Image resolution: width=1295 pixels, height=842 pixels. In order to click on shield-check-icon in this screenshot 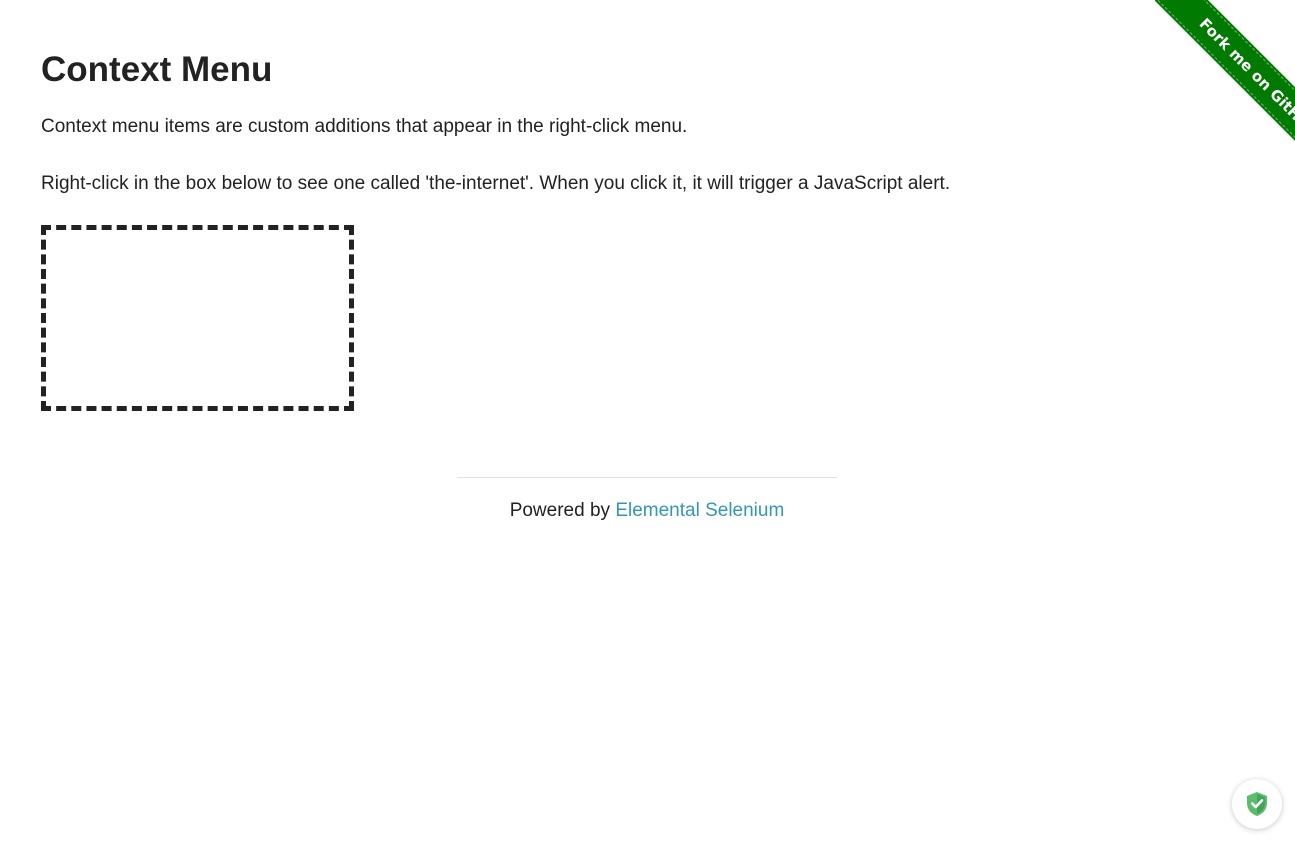, I will do `click(1257, 804)`.